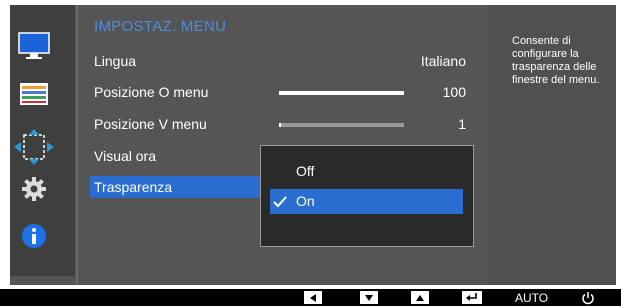 This screenshot has height=306, width=621. What do you see at coordinates (34, 147) in the screenshot?
I see `resize-arrows-icon` at bounding box center [34, 147].